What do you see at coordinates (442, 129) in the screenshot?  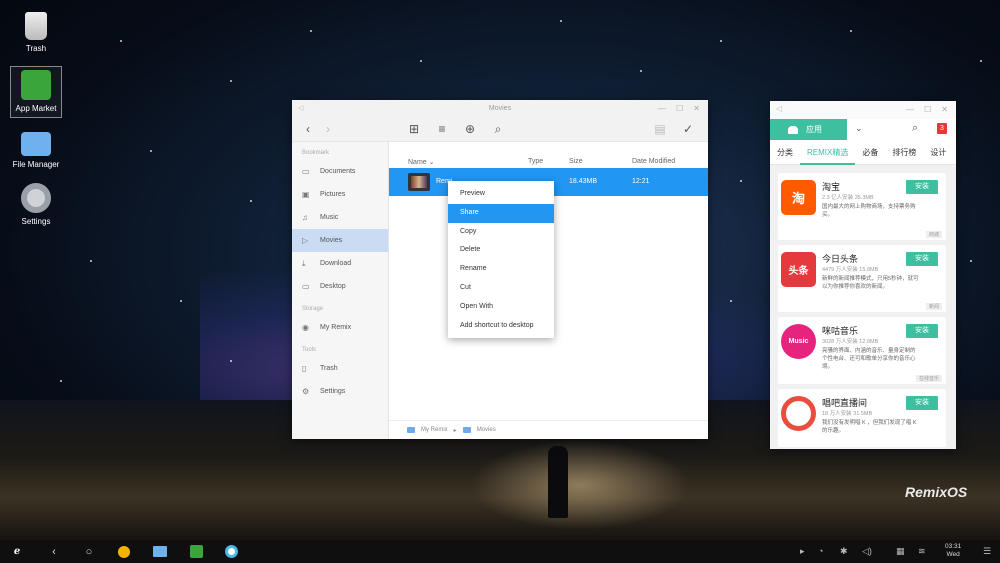 I see `sort-icon: ≡` at bounding box center [442, 129].